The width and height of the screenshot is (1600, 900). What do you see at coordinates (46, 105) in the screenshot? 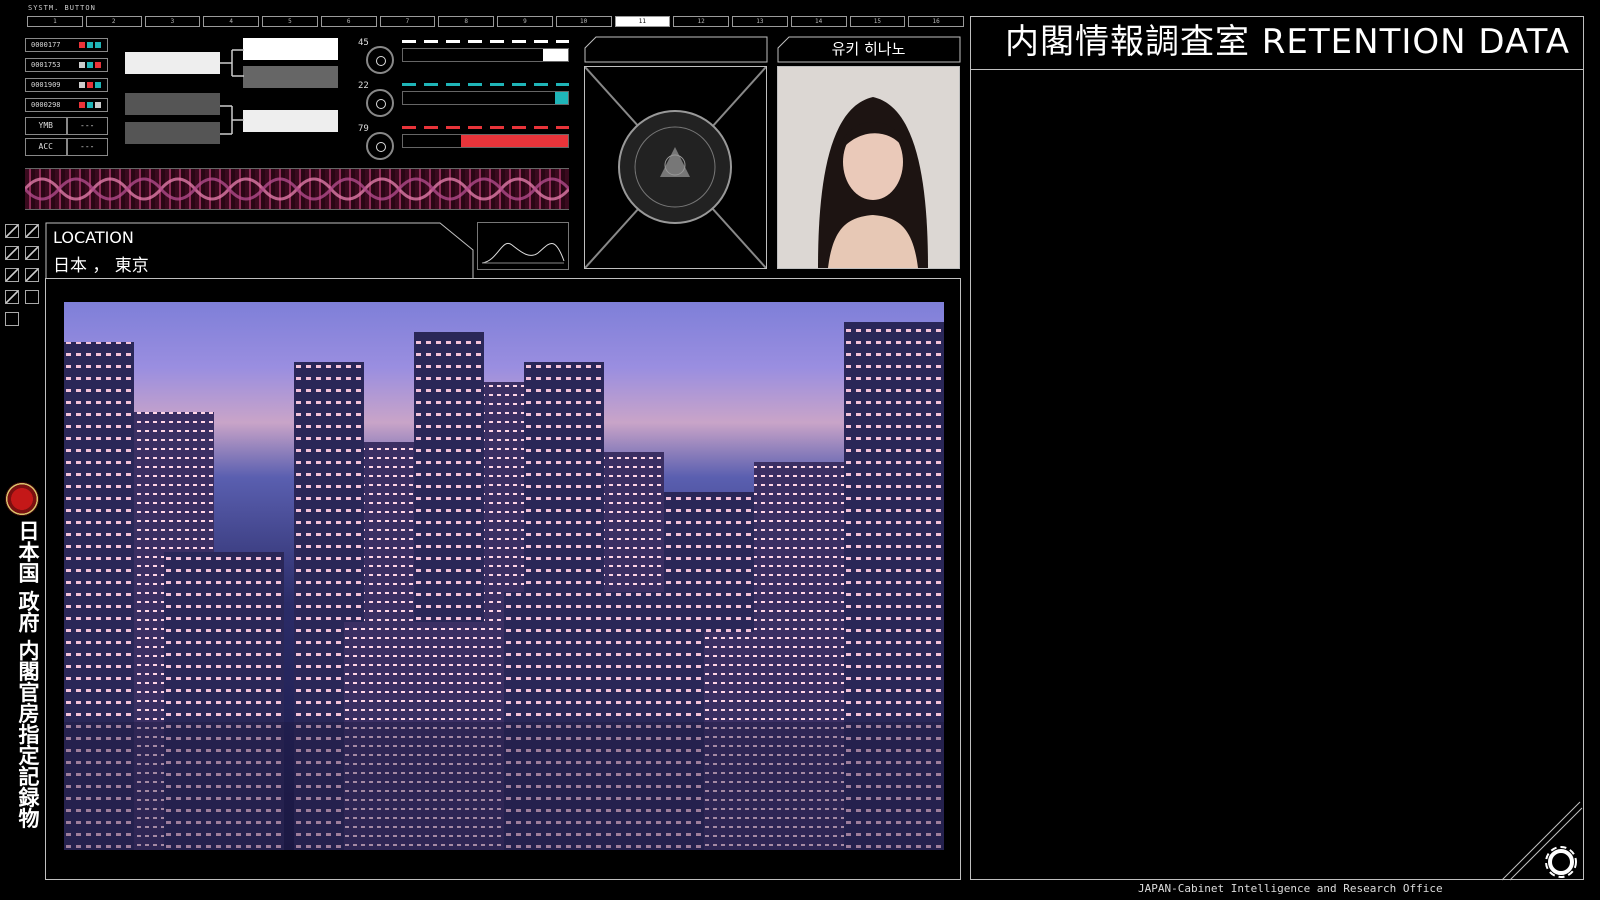
I see `id-code: 0000298` at bounding box center [46, 105].